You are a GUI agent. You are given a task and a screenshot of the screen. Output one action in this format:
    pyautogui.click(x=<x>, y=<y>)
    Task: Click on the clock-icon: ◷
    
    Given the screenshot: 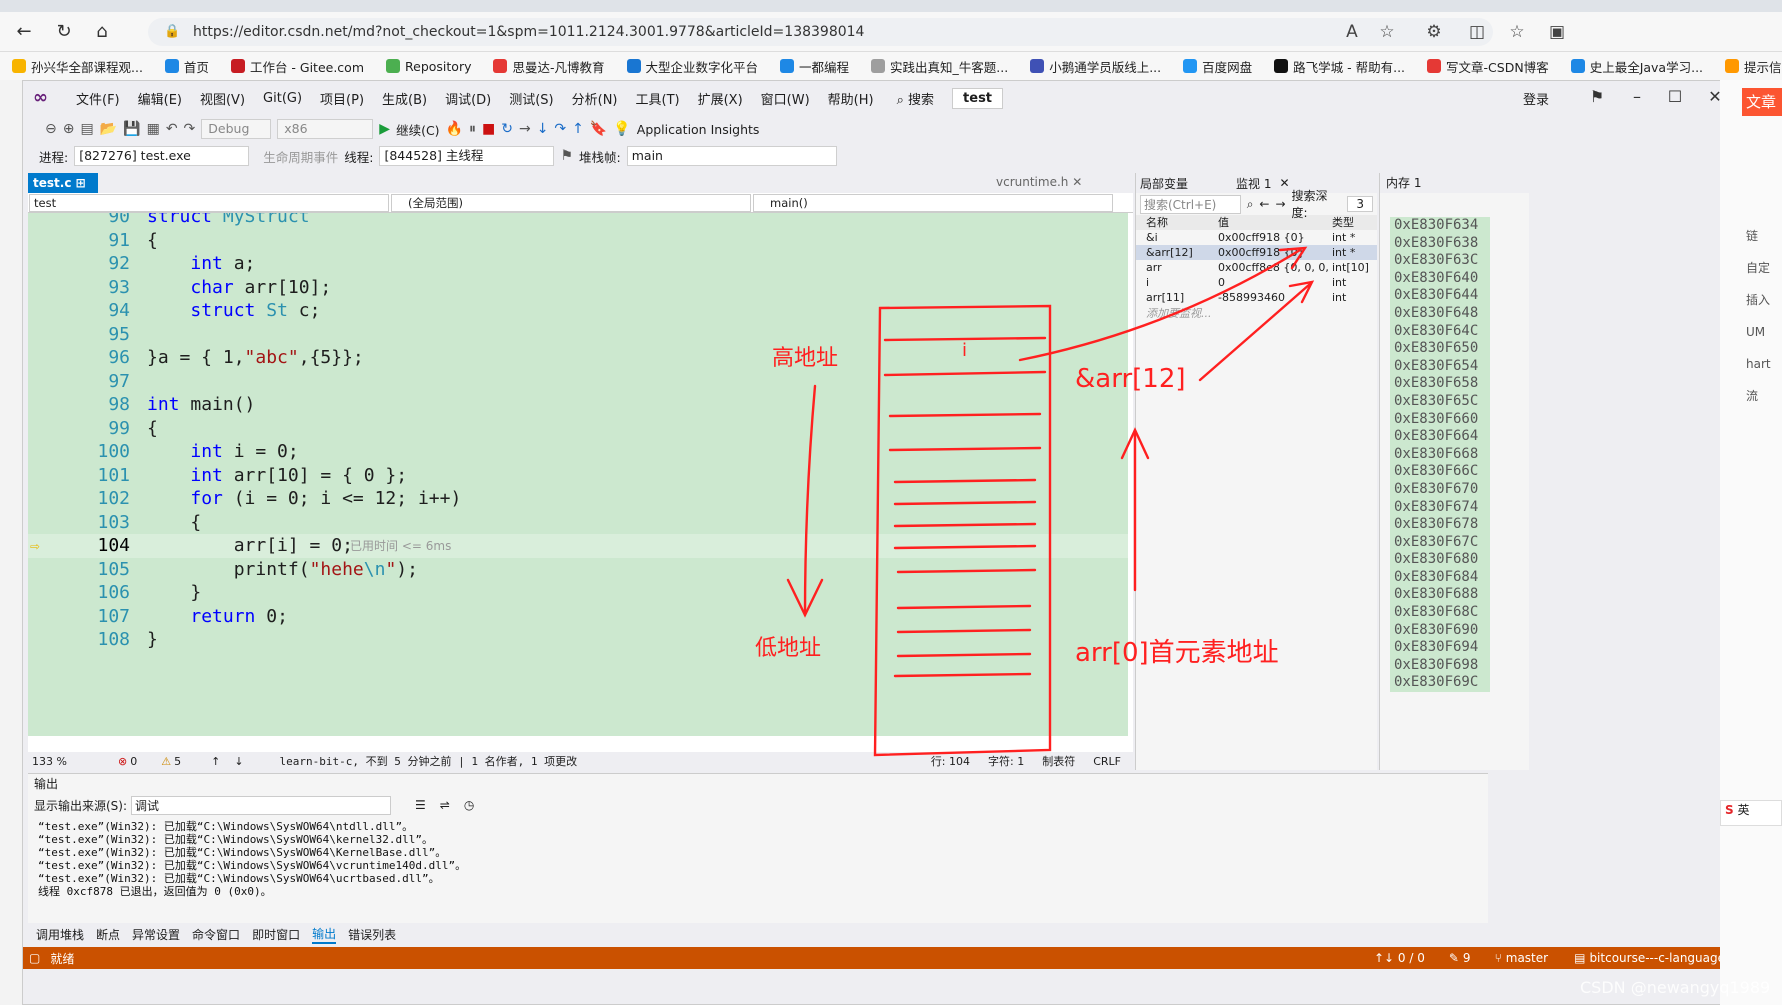 What is the action you would take?
    pyautogui.click(x=469, y=805)
    